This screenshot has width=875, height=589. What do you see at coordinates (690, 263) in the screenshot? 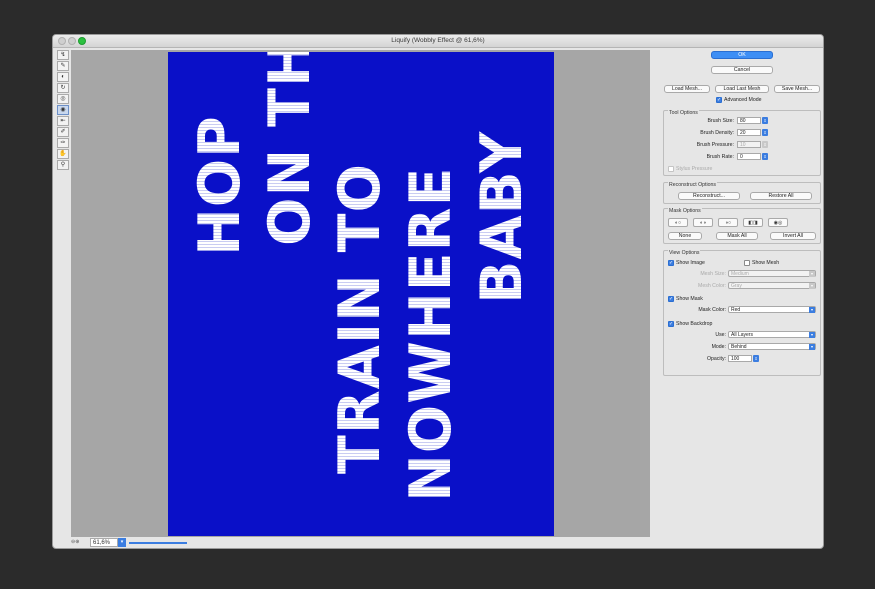
I see `show-image-label: Show Image` at bounding box center [690, 263].